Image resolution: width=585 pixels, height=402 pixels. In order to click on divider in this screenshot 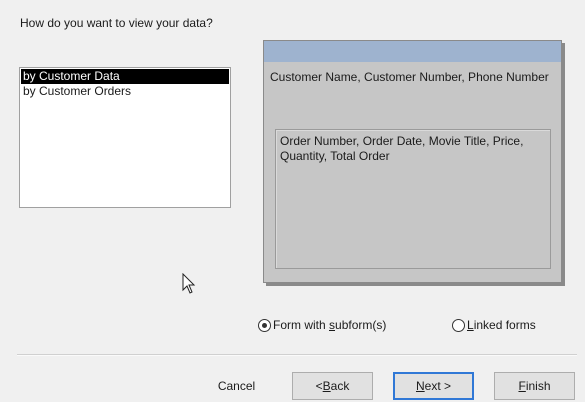, I will do `click(297, 355)`.